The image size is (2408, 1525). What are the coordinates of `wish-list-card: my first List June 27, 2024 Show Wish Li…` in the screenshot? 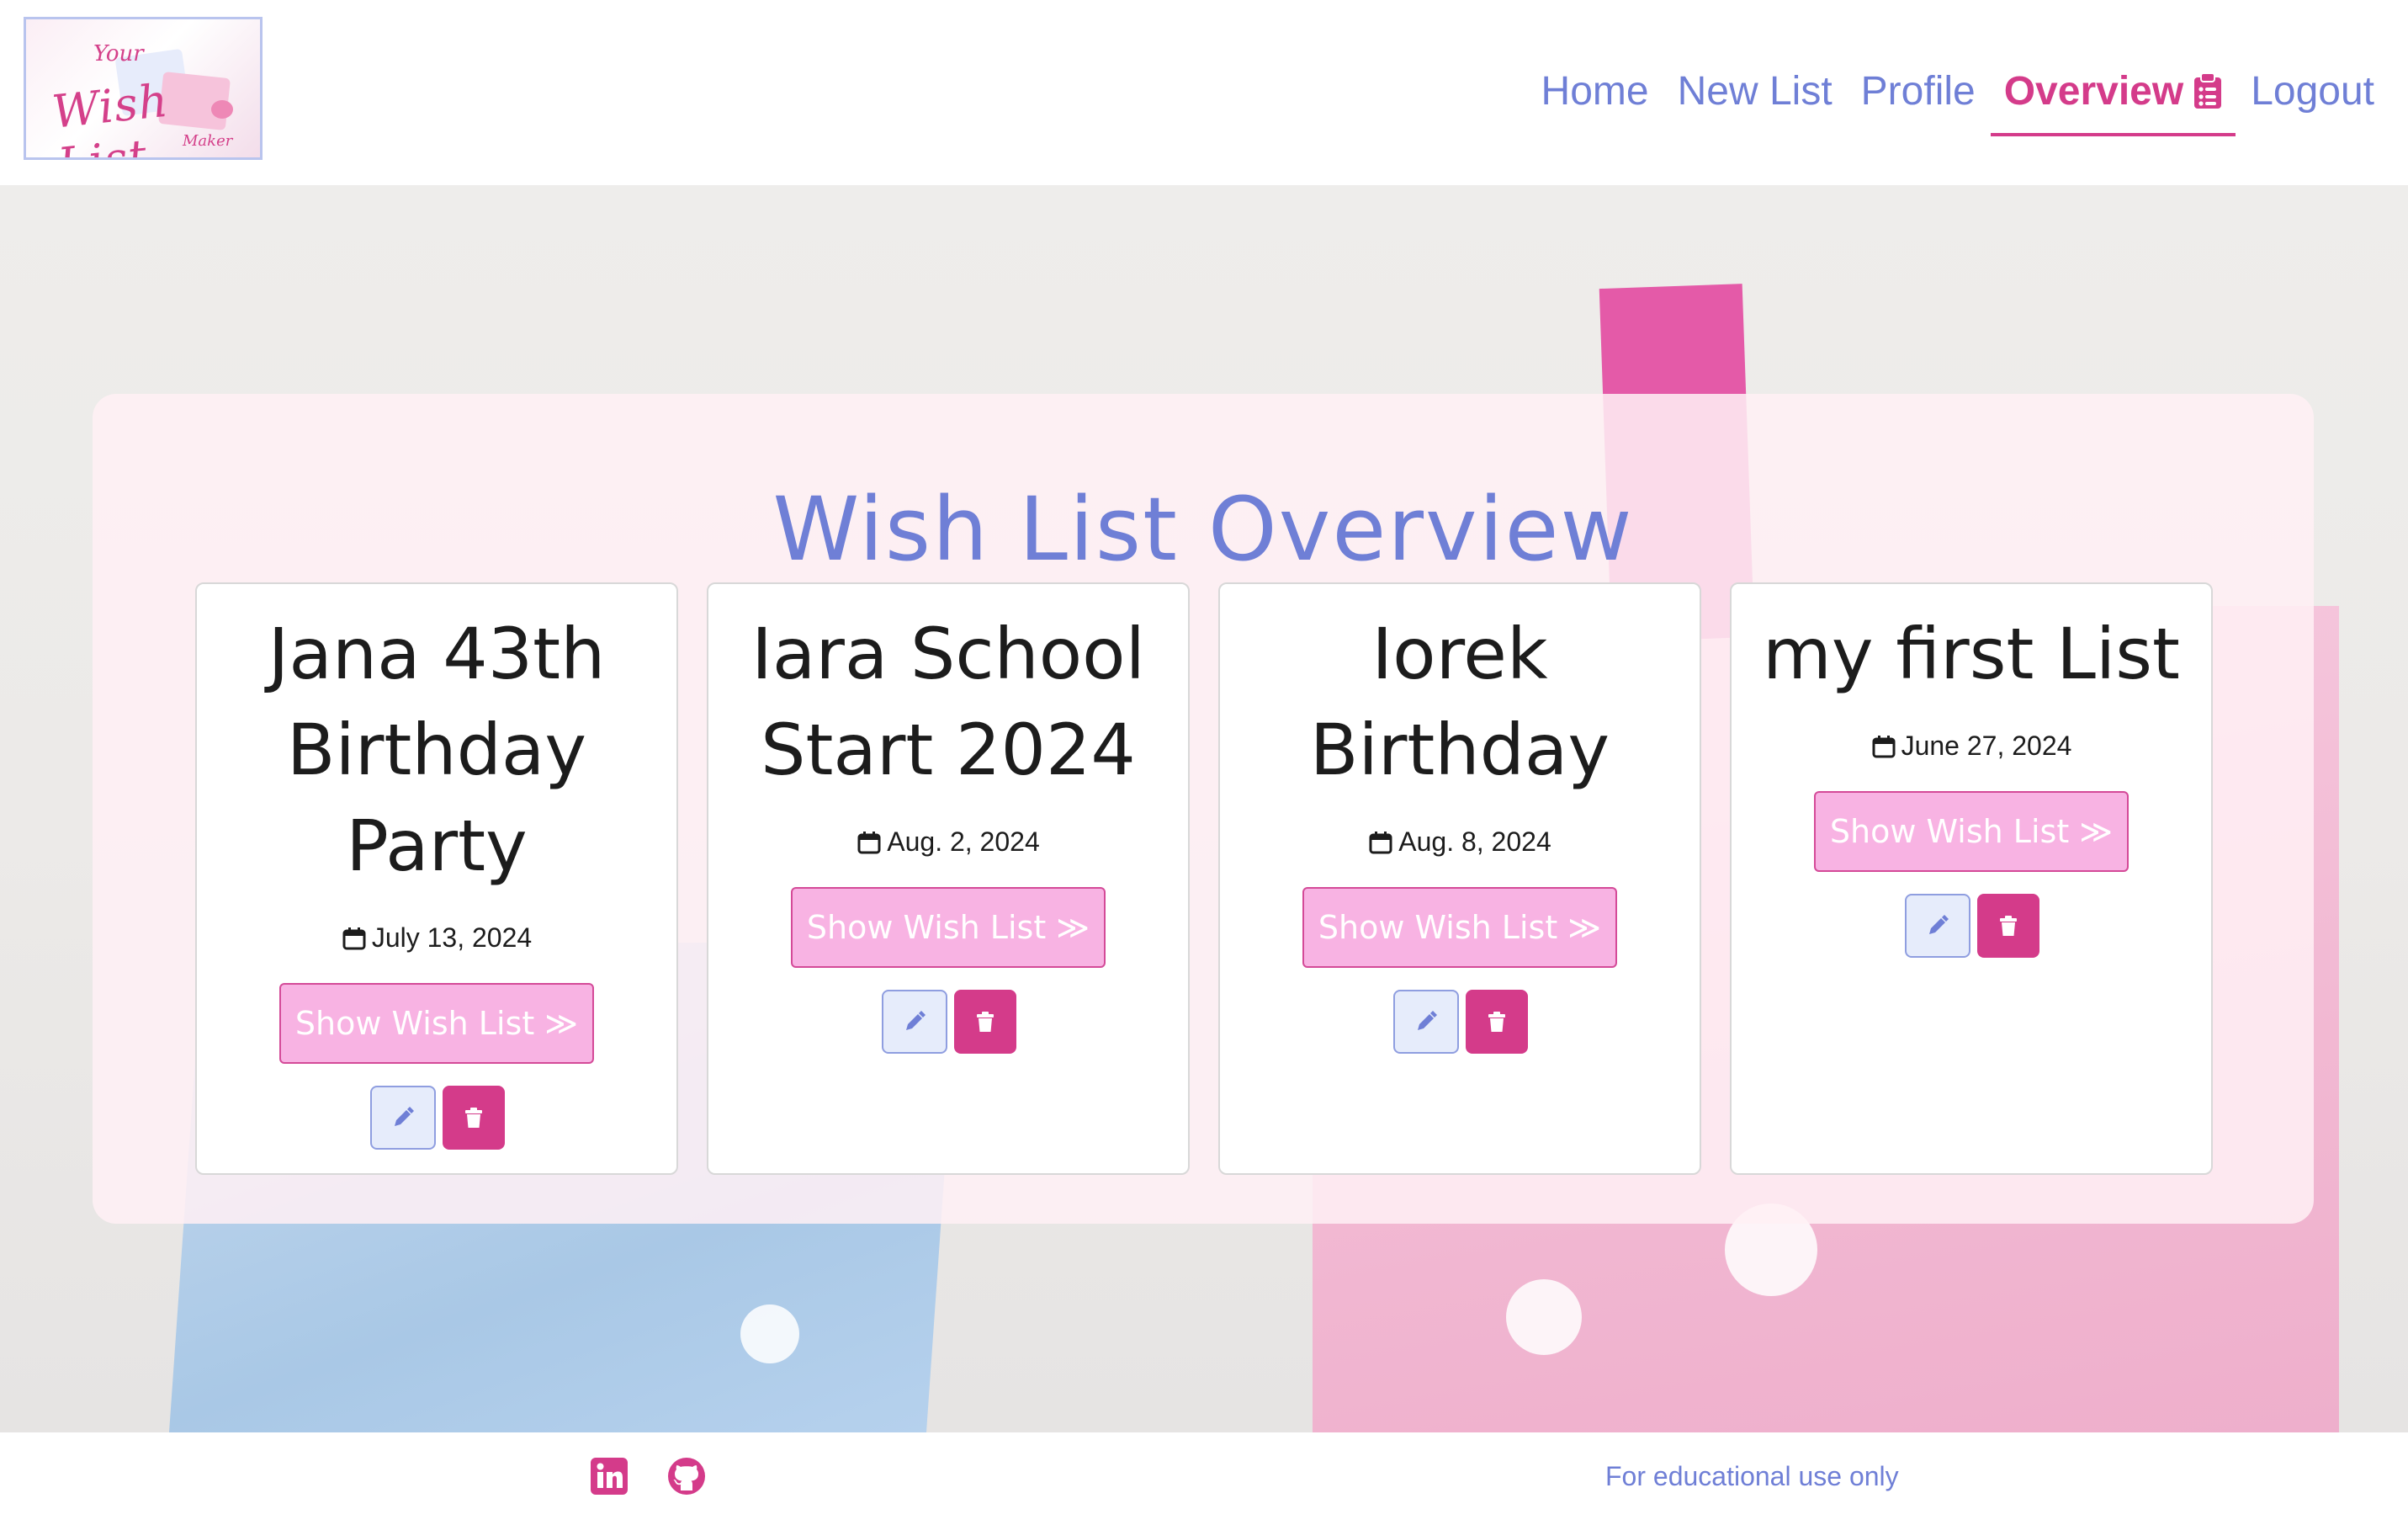 It's located at (1971, 878).